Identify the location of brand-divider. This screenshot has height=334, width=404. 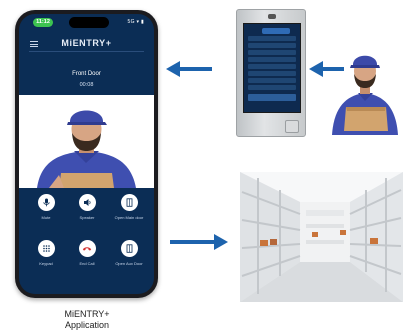
(86, 51).